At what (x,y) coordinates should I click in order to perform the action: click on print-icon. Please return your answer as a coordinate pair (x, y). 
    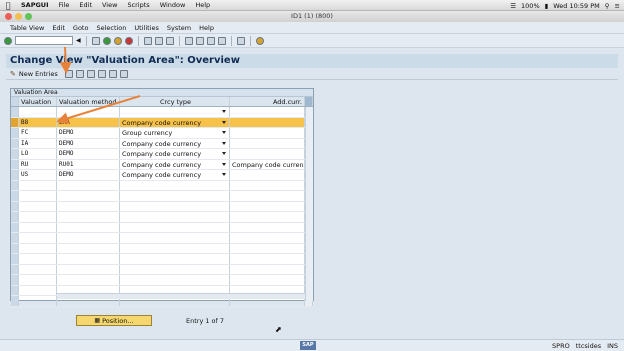
    Looking at the image, I should click on (147, 40).